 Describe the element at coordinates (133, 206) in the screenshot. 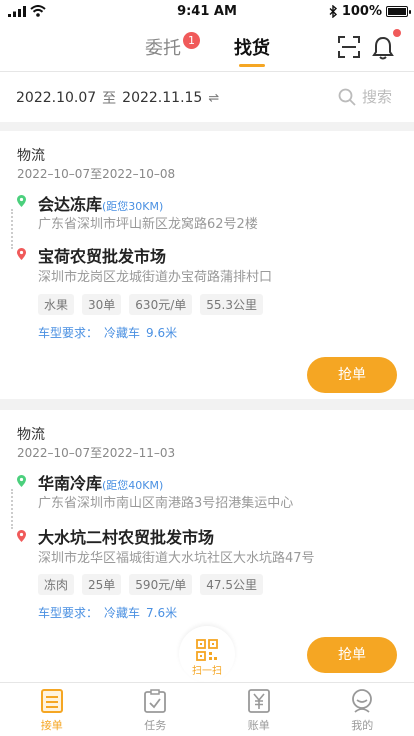

I see `origin-distance: (距您30KM)` at that location.